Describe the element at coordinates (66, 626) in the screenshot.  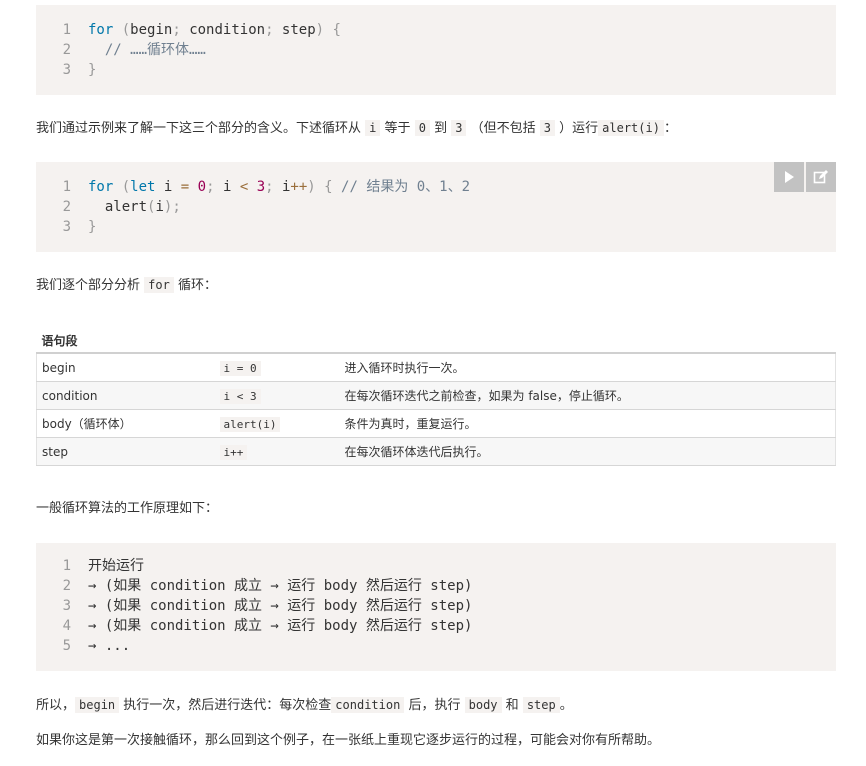
I see `line-number: 4` at that location.